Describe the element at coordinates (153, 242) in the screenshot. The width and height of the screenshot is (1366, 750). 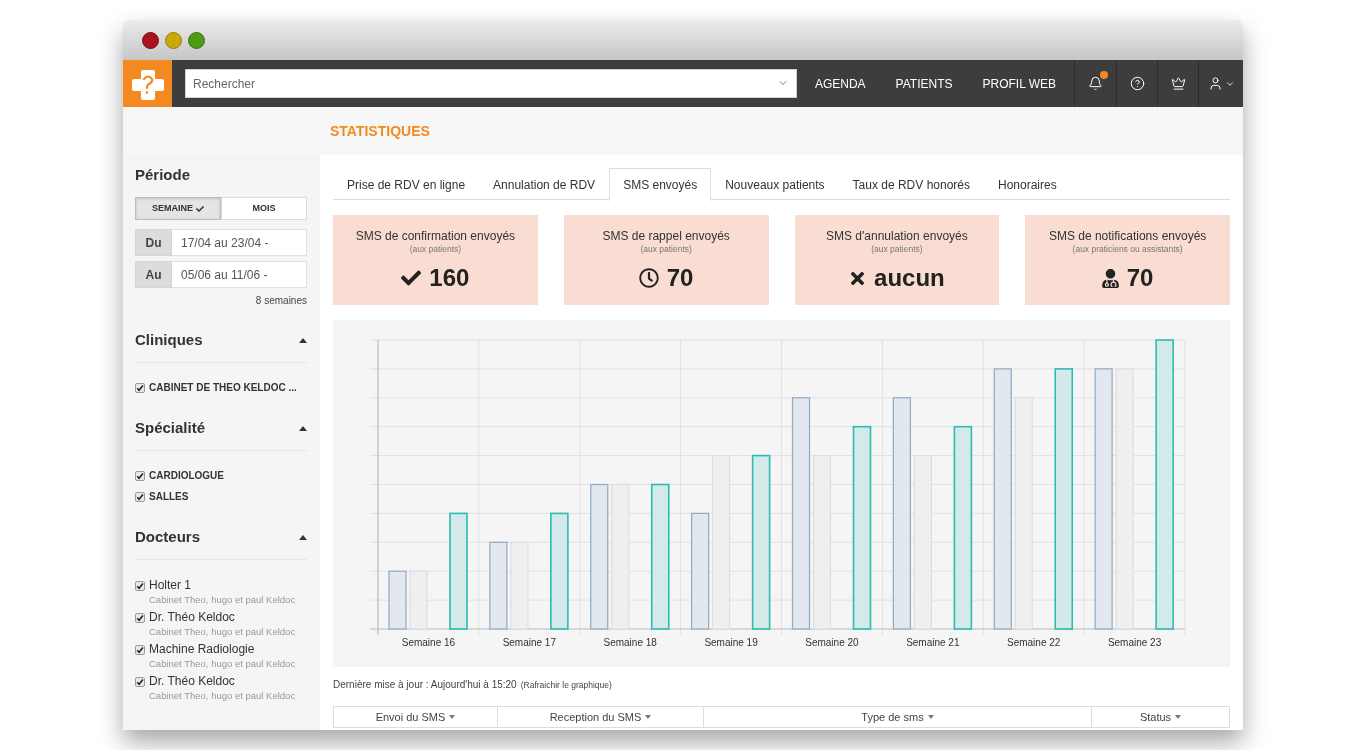
I see `date-label: Du` at that location.